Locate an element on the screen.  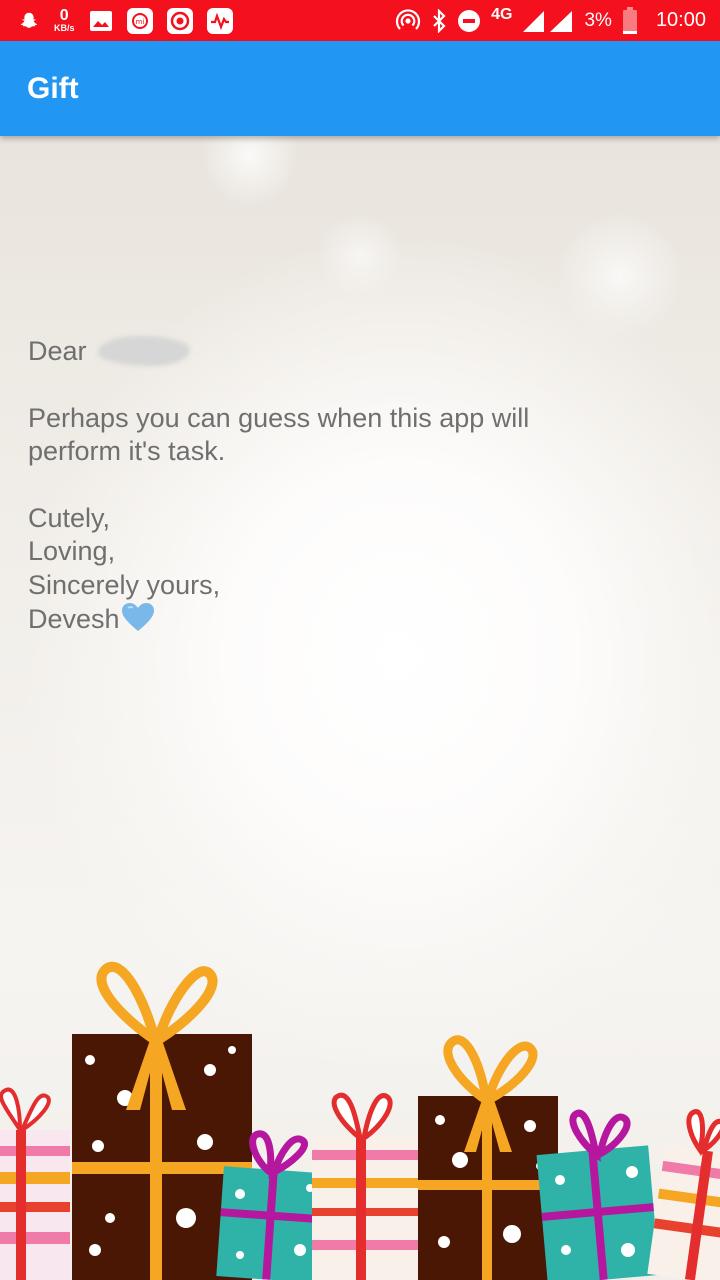
status-bar-right: 4G 3% 10:00 is located at coordinates (550, 20).